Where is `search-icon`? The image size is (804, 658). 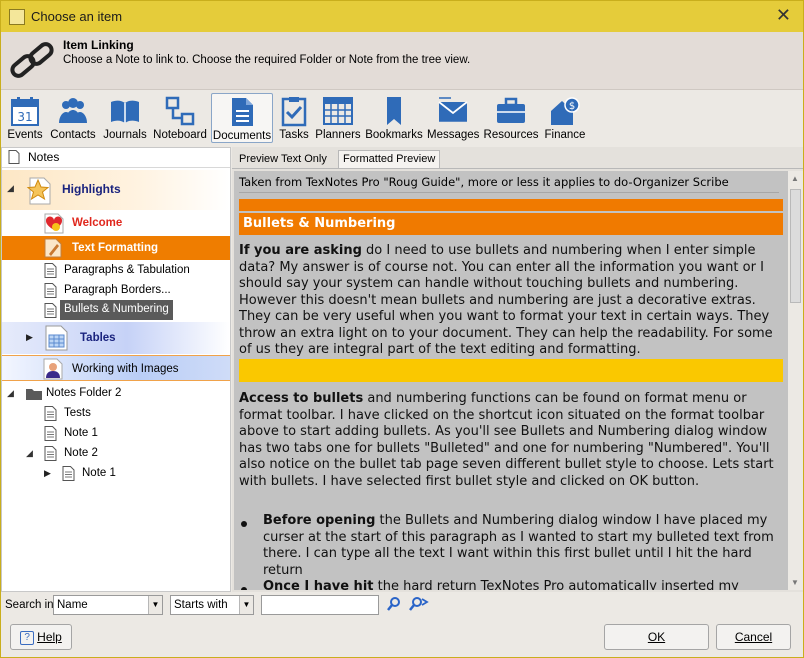 search-icon is located at coordinates (394, 604).